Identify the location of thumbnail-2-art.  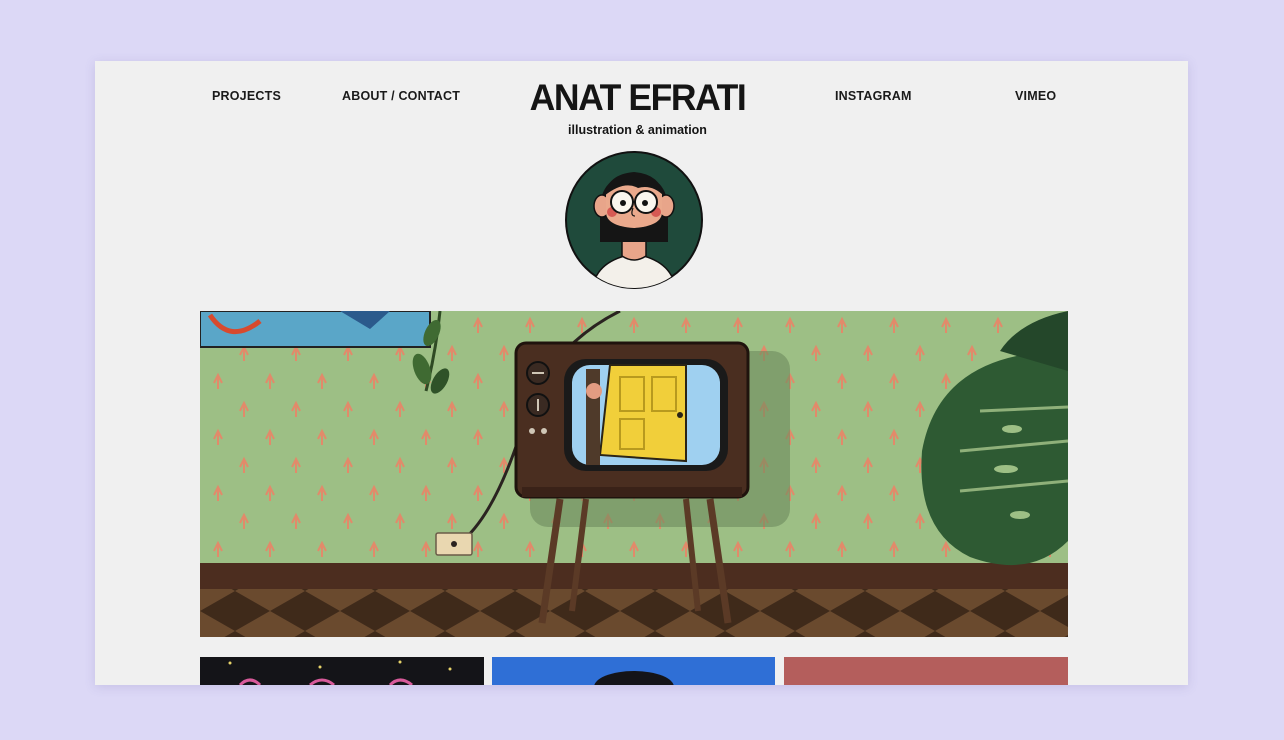
(634, 678).